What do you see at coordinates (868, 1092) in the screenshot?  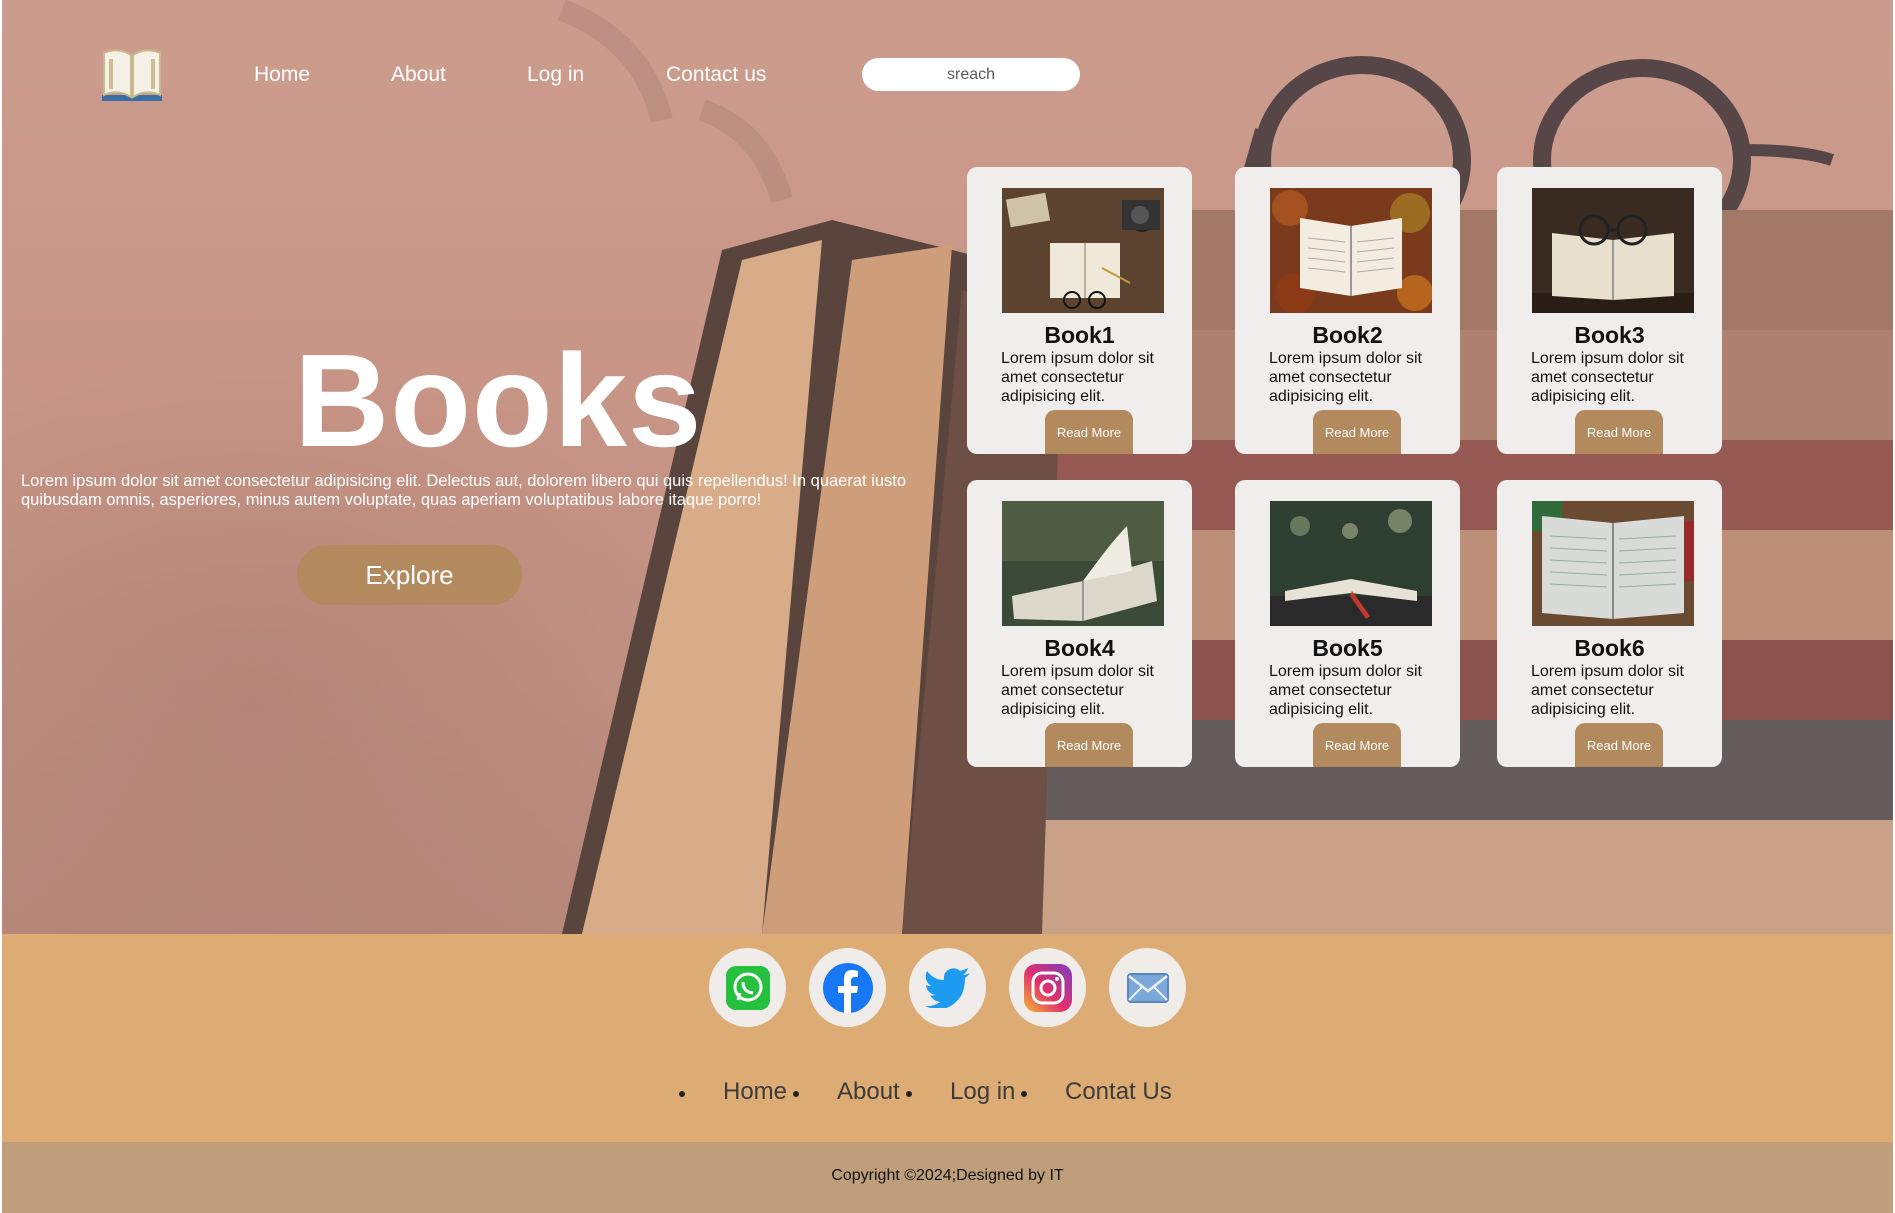 I see `footer-link-about: About` at bounding box center [868, 1092].